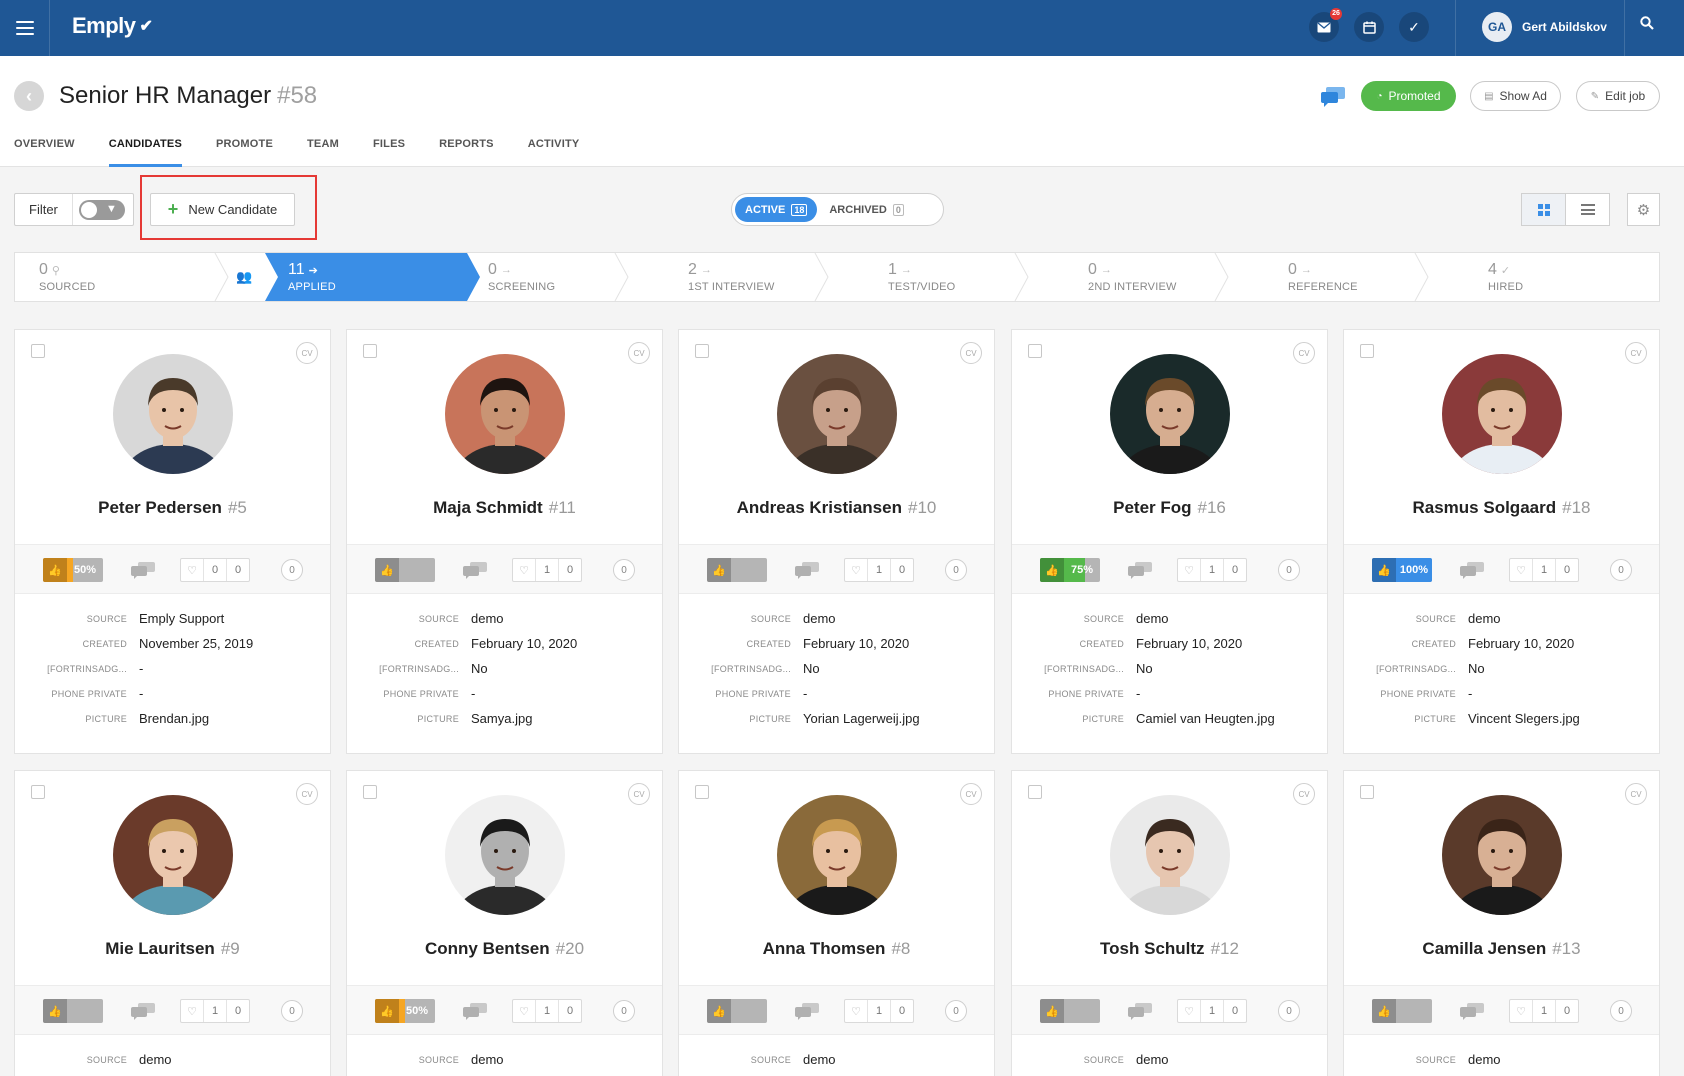 This screenshot has height=1076, width=1684. What do you see at coordinates (1070, 570) in the screenshot?
I see `rating-bar: 👍 75%` at bounding box center [1070, 570].